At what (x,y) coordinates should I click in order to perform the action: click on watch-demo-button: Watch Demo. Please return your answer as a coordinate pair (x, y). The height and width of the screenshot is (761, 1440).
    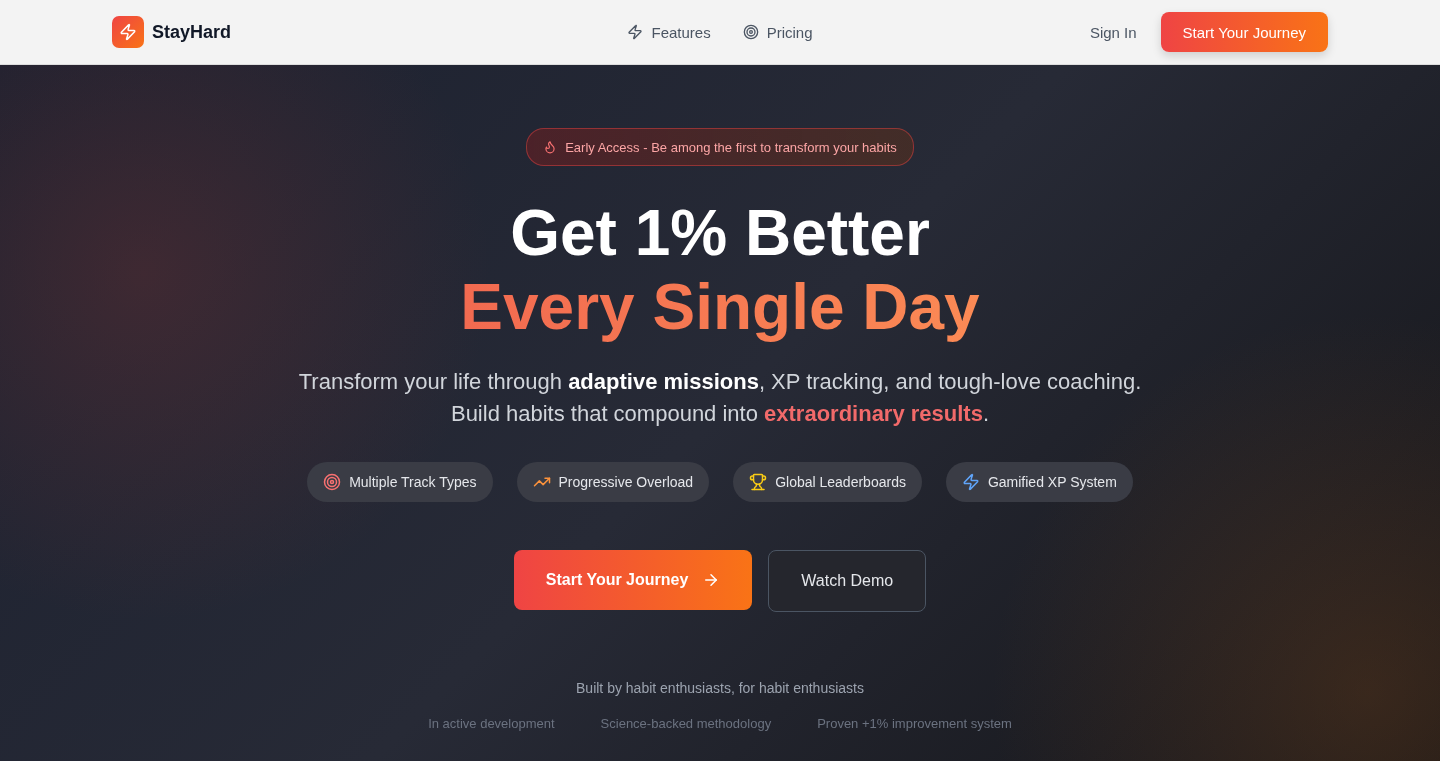
    Looking at the image, I should click on (847, 581).